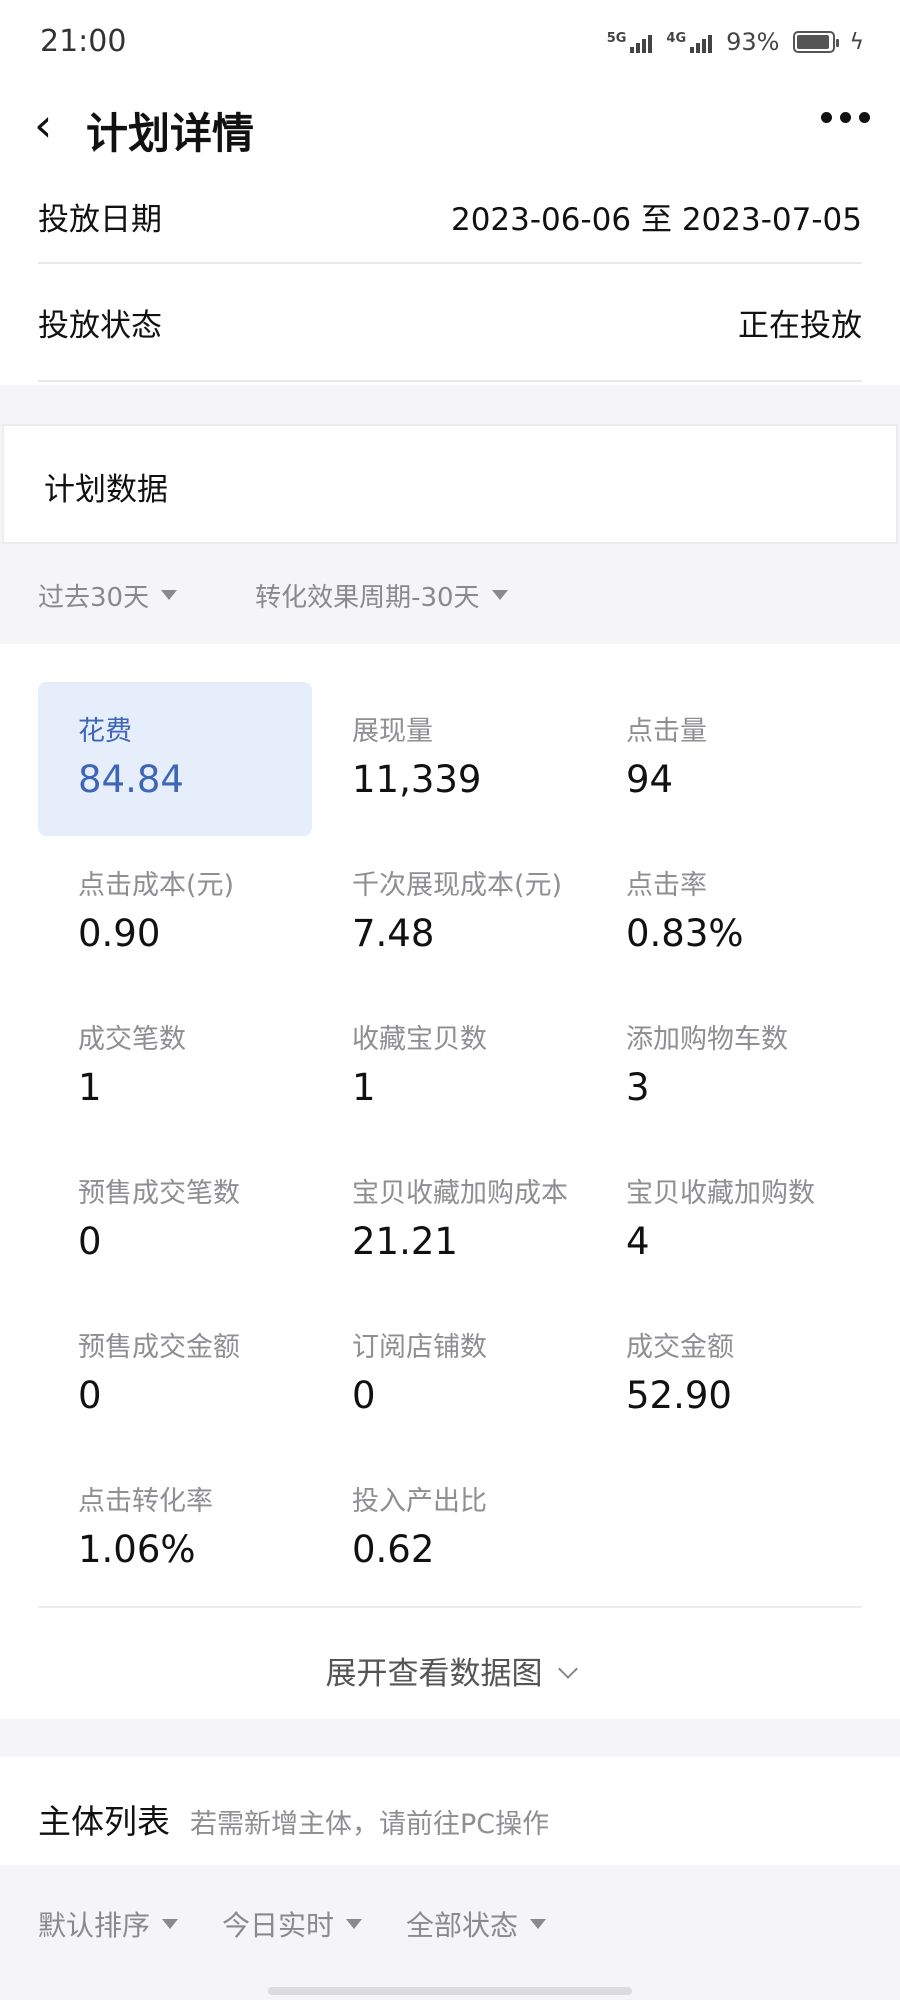 The image size is (900, 2000). What do you see at coordinates (753, 42) in the screenshot?
I see `battery-percent: 93%` at bounding box center [753, 42].